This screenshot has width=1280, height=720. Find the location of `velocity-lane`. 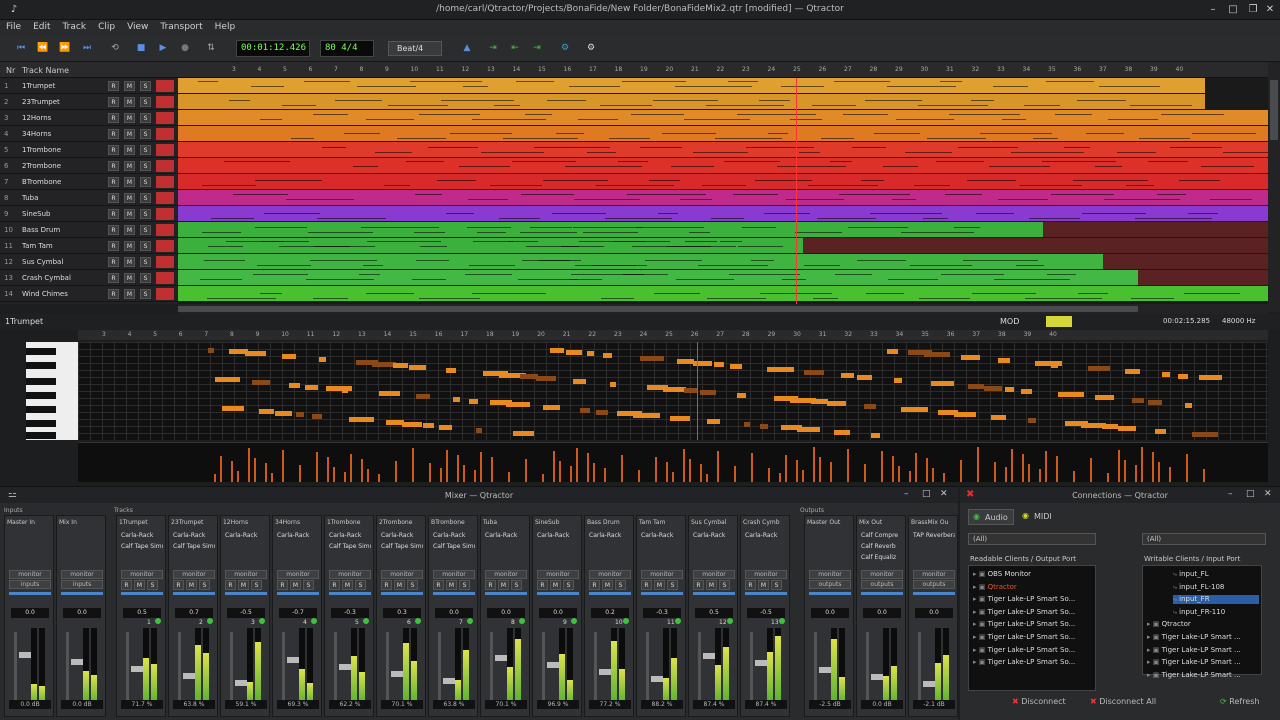

velocity-lane is located at coordinates (673, 462).